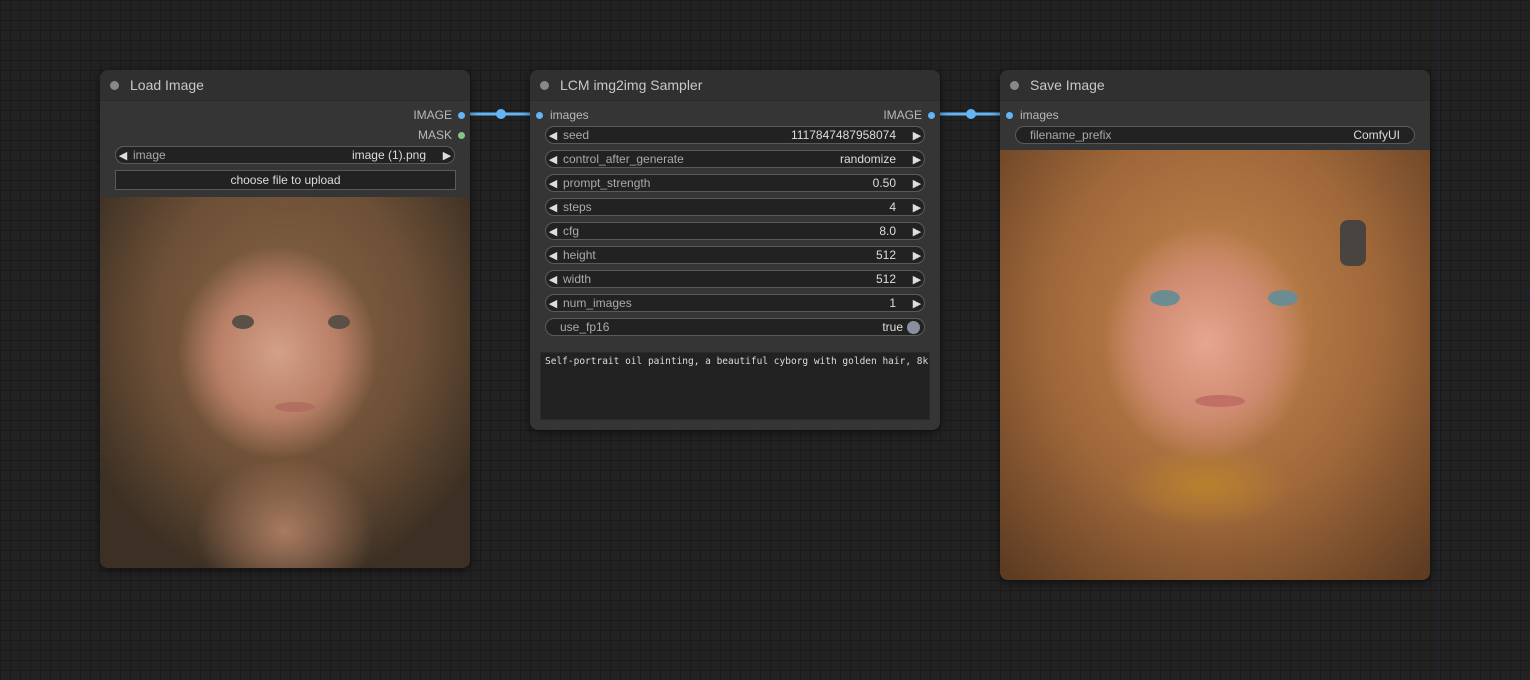 The height and width of the screenshot is (680, 1530). Describe the element at coordinates (577, 207) in the screenshot. I see `widget-label: steps` at that location.